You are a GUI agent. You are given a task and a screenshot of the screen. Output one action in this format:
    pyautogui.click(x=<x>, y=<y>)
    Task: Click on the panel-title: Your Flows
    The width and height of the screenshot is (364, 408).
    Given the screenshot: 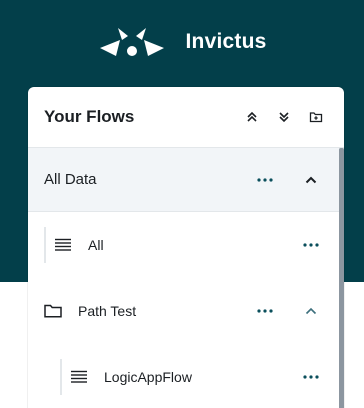 What is the action you would take?
    pyautogui.click(x=89, y=116)
    